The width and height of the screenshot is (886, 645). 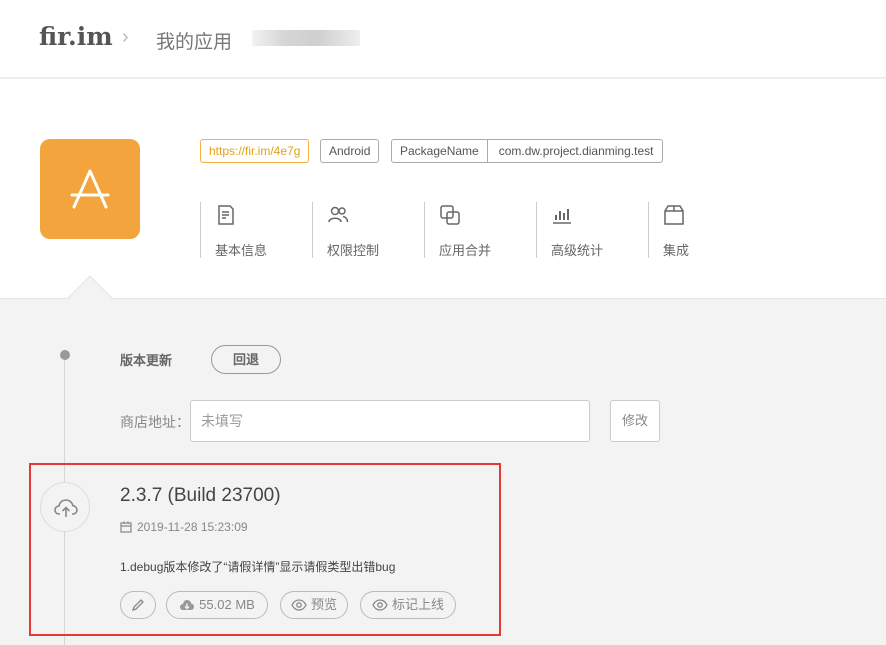 I want to click on package-name-tag: PackageName com.dw.project.dianming.test, so click(x=527, y=151).